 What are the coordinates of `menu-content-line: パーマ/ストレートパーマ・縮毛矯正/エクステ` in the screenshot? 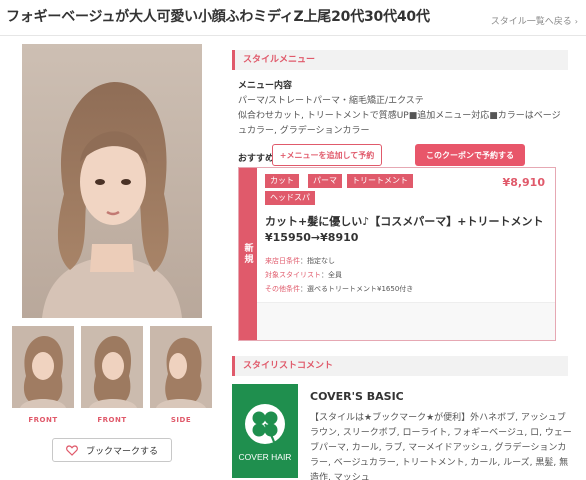 It's located at (331, 101).